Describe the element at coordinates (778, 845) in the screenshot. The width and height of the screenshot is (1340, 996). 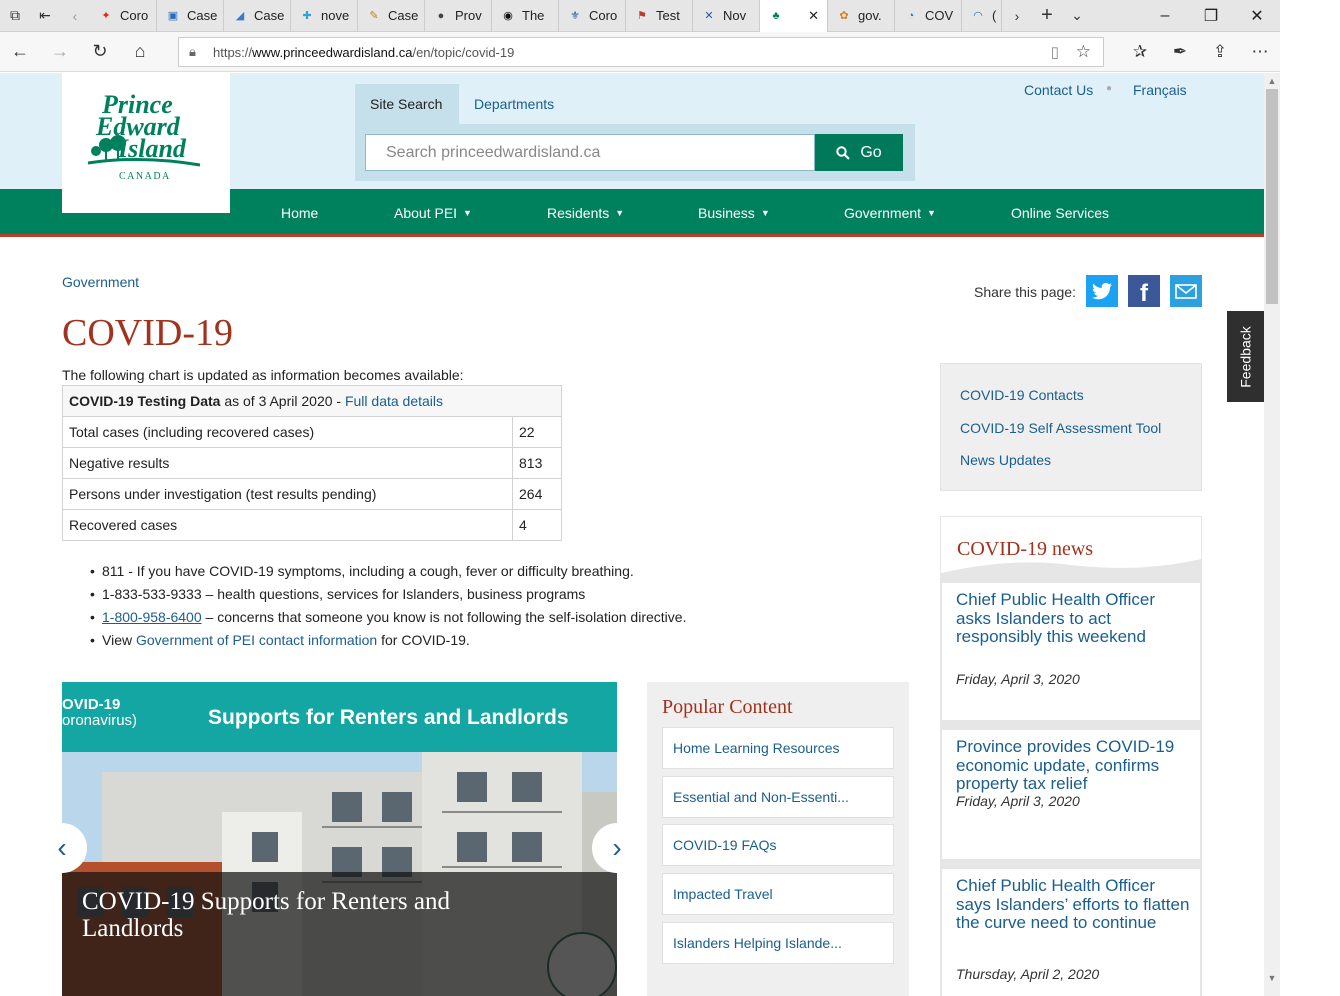
I see `popular-item: COVID-19 FAQs` at that location.